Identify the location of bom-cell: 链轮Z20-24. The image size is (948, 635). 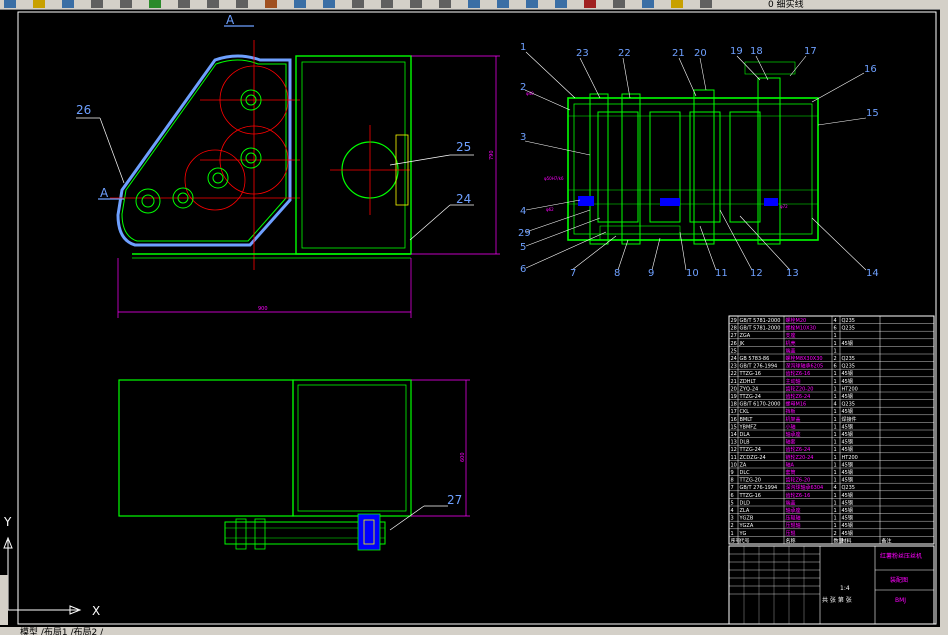
(800, 457).